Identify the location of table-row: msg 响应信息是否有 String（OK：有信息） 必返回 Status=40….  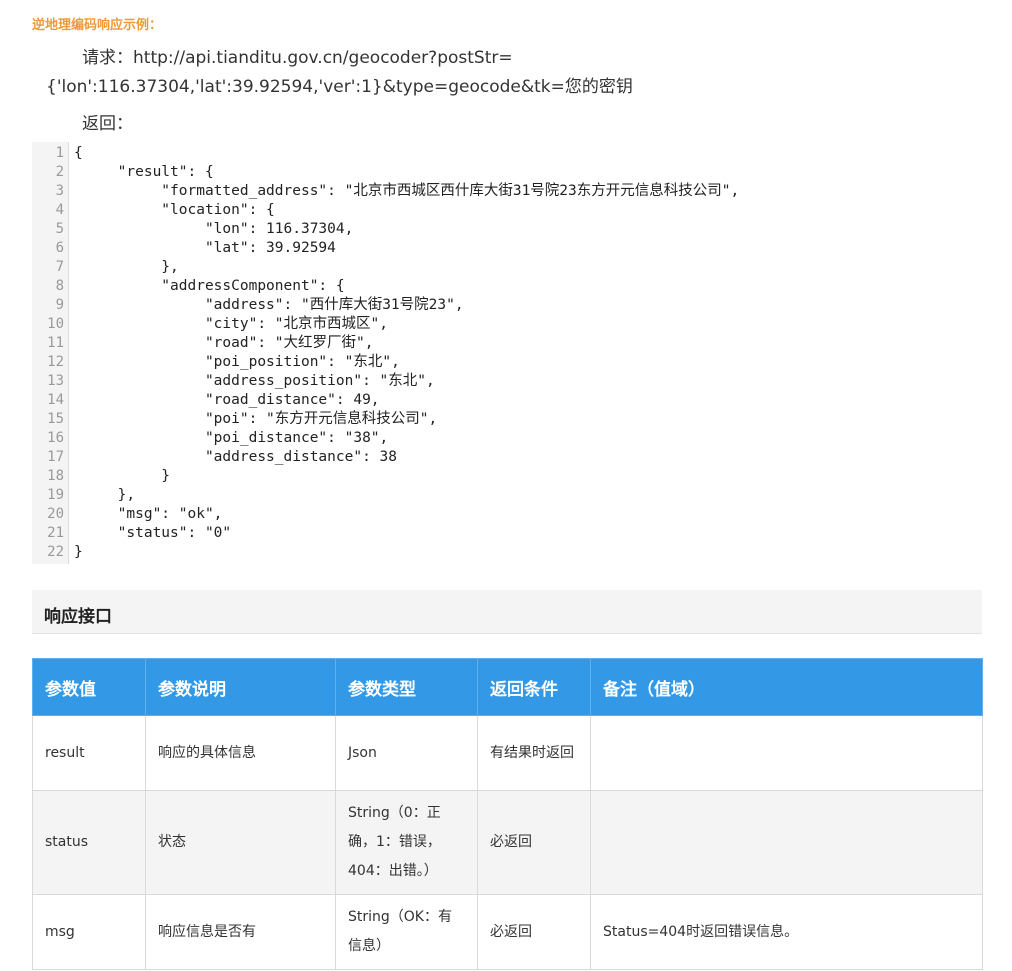
(507, 932).